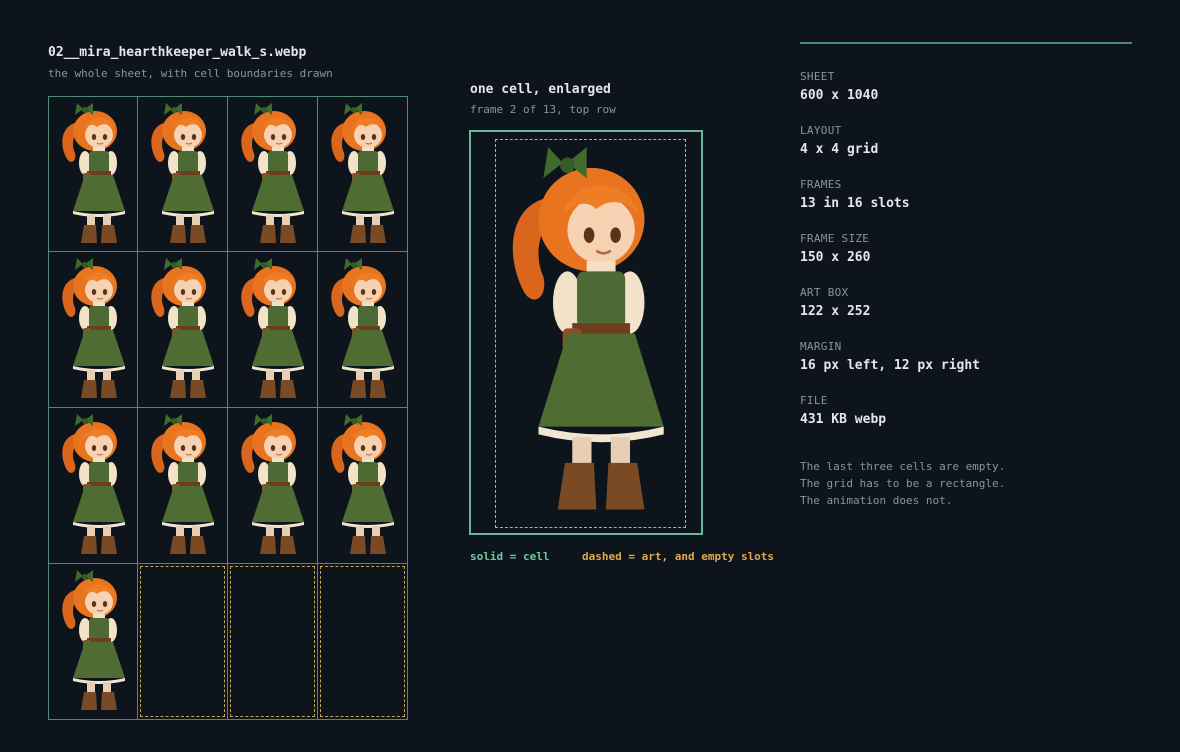 Image resolution: width=1180 pixels, height=752 pixels. I want to click on stat-label: FRAMES, so click(821, 184).